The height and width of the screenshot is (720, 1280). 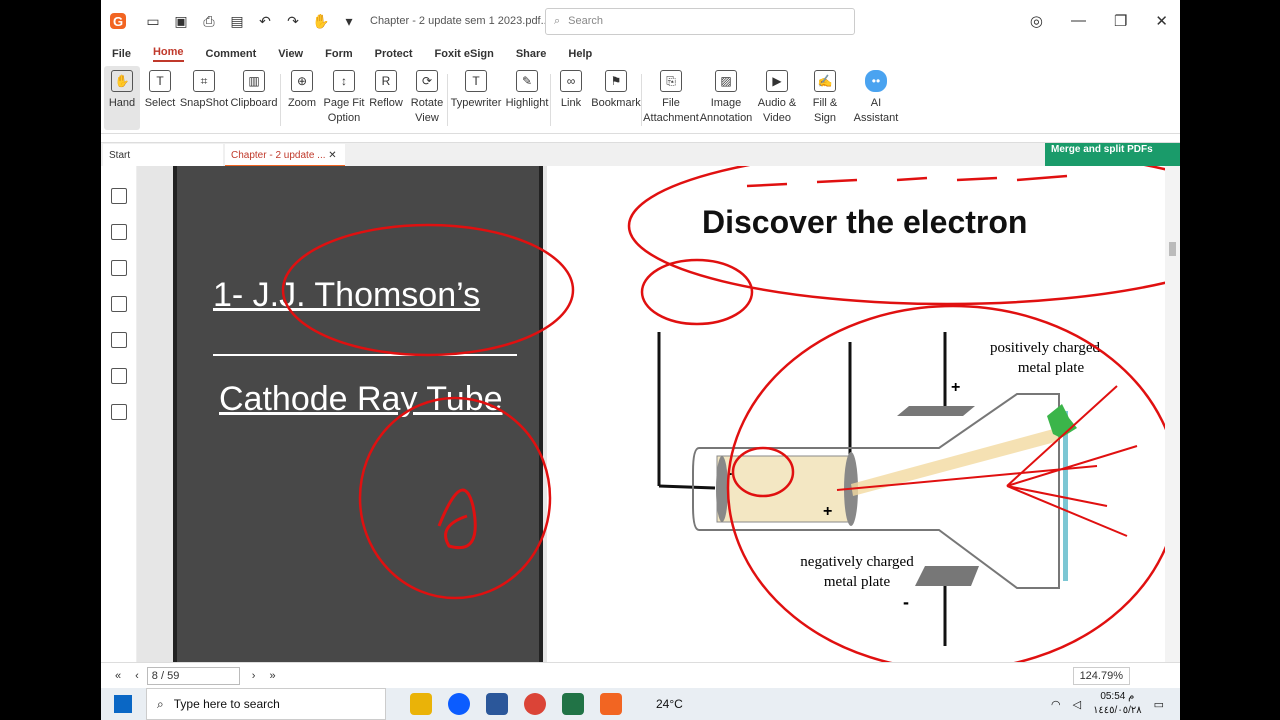 I want to click on typewriter-button: T Typewriter, so click(x=476, y=98).